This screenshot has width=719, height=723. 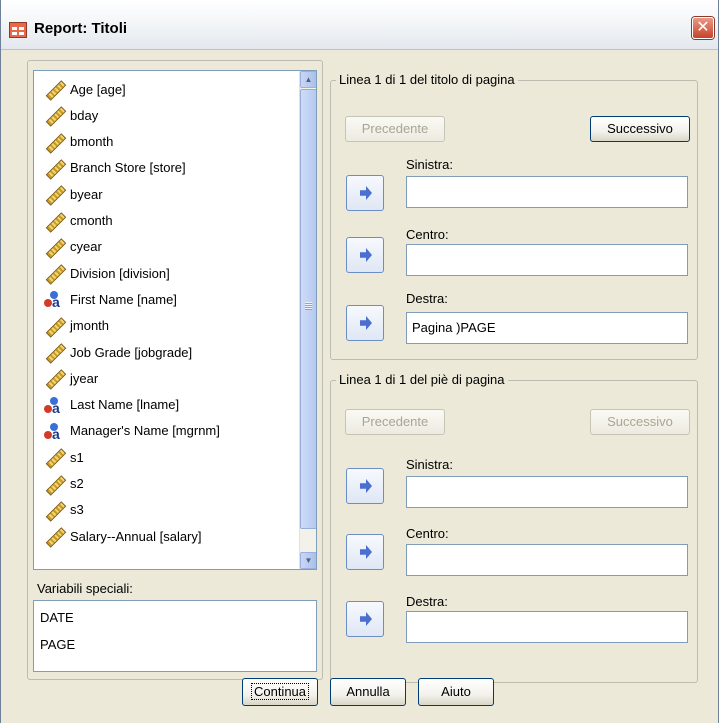 I want to click on list-item: DATE, so click(x=57, y=617).